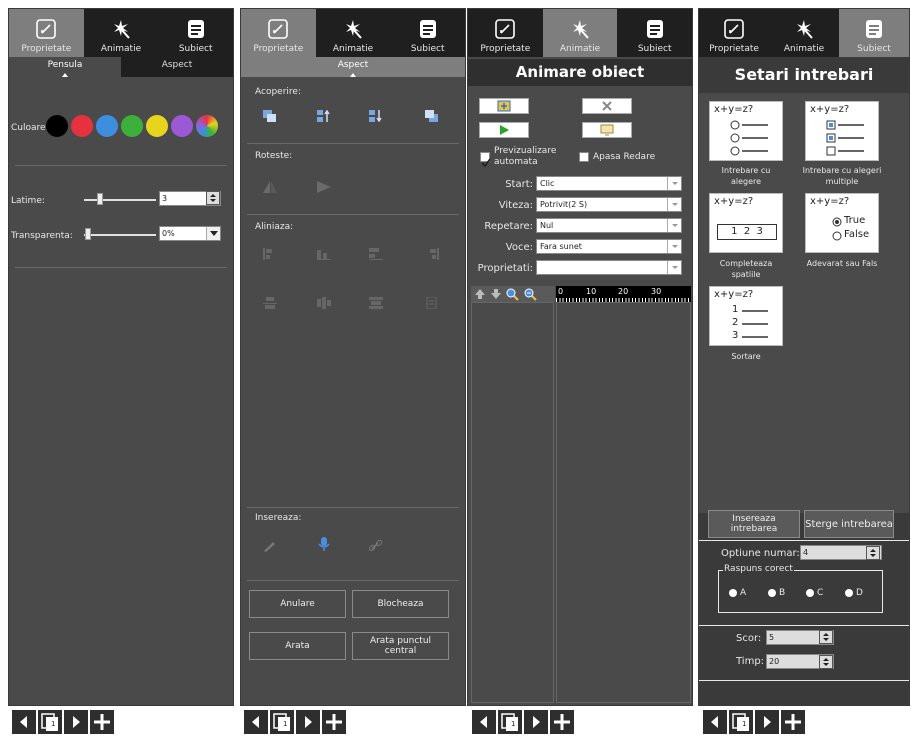 This screenshot has width=911, height=738. What do you see at coordinates (324, 252) in the screenshot?
I see `align-center-icon` at bounding box center [324, 252].